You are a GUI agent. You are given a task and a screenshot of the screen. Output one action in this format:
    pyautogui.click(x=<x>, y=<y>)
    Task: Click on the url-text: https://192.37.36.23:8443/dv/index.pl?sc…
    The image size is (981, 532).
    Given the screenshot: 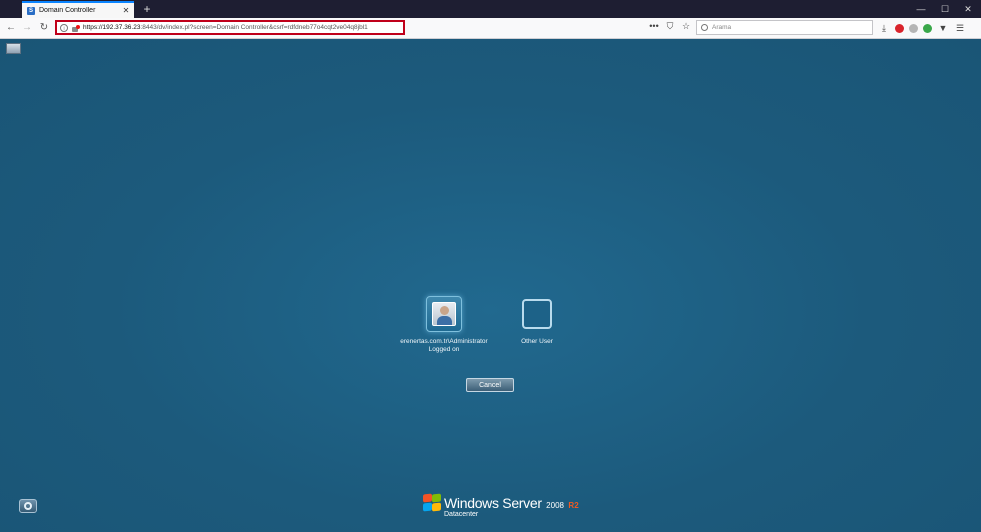 What is the action you would take?
    pyautogui.click(x=225, y=27)
    